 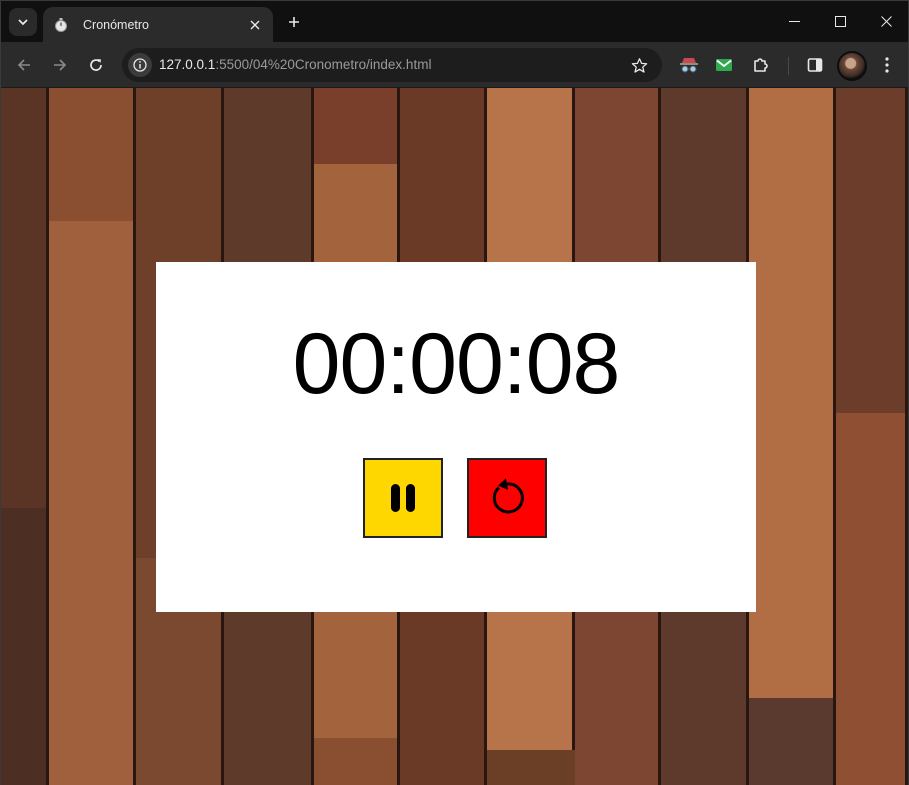 I want to click on reload-icon, so click(x=96, y=65).